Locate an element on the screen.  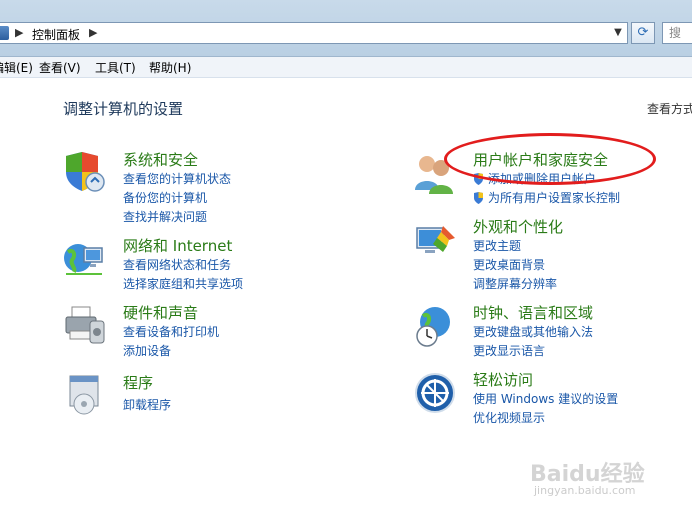
link-display-language: 更改显示语言 is located at coordinates (509, 350).